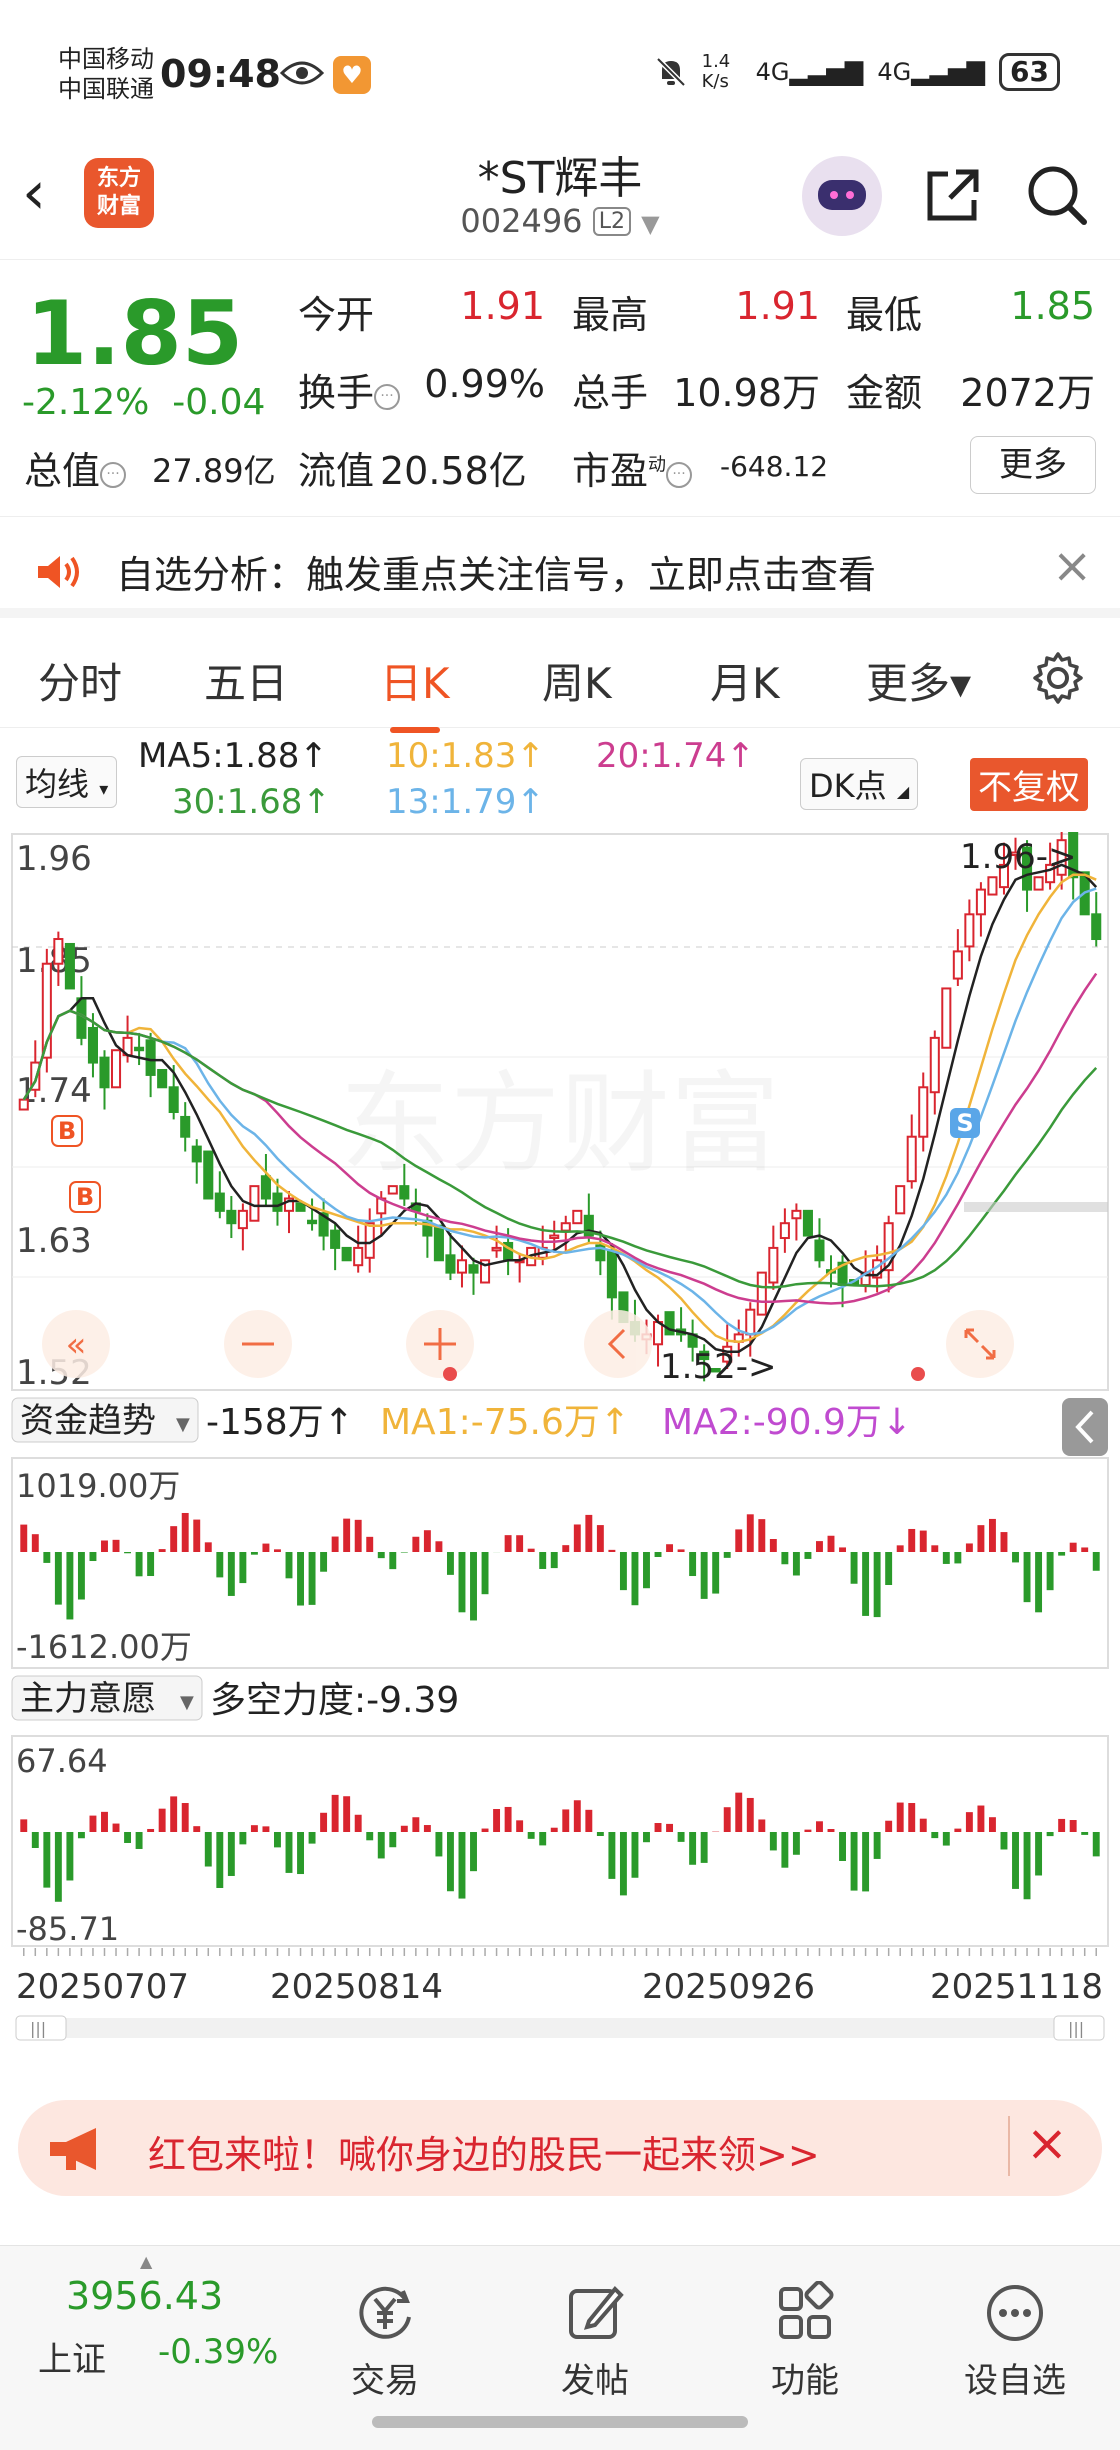 The image size is (1120, 2450). I want to click on stock-header: ‹ 东方 财富 *ST辉丰 002496 L2 ▼, so click(560, 200).